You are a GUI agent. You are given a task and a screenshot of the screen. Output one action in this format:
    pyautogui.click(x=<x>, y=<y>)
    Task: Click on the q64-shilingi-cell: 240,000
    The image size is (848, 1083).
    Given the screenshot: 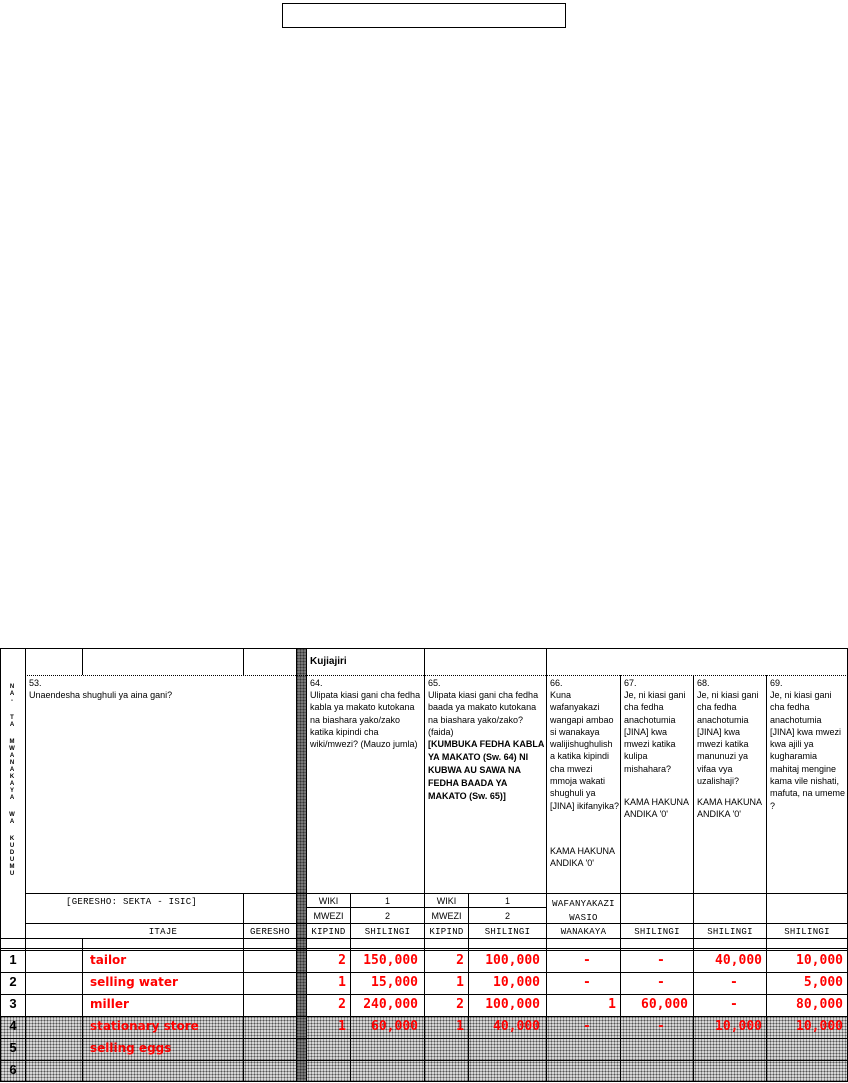 What is the action you would take?
    pyautogui.click(x=390, y=1004)
    